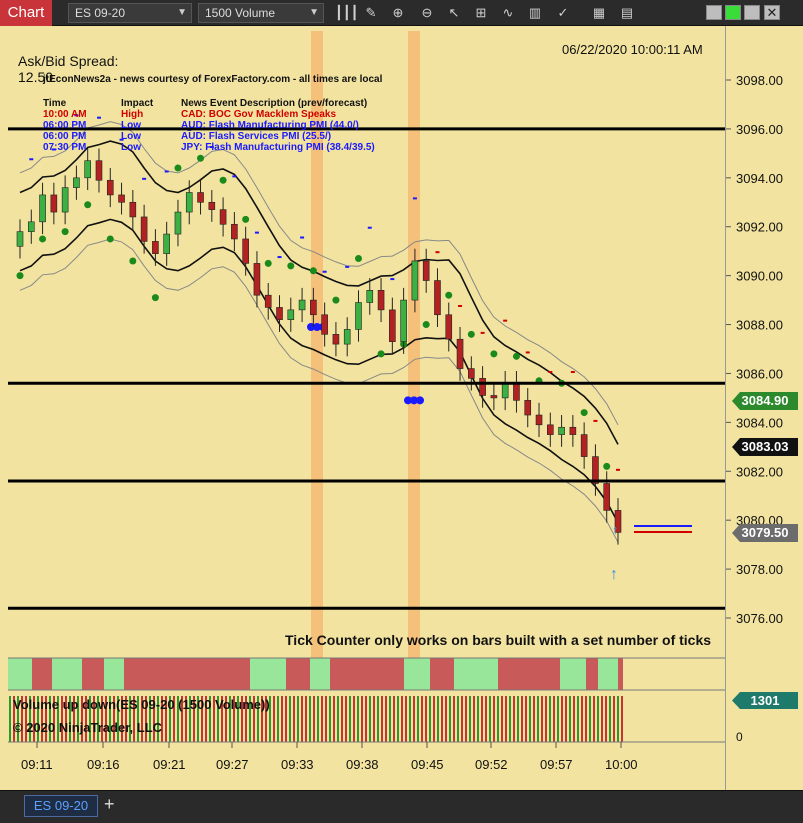  What do you see at coordinates (714, 12) in the screenshot?
I see `minimize-button` at bounding box center [714, 12].